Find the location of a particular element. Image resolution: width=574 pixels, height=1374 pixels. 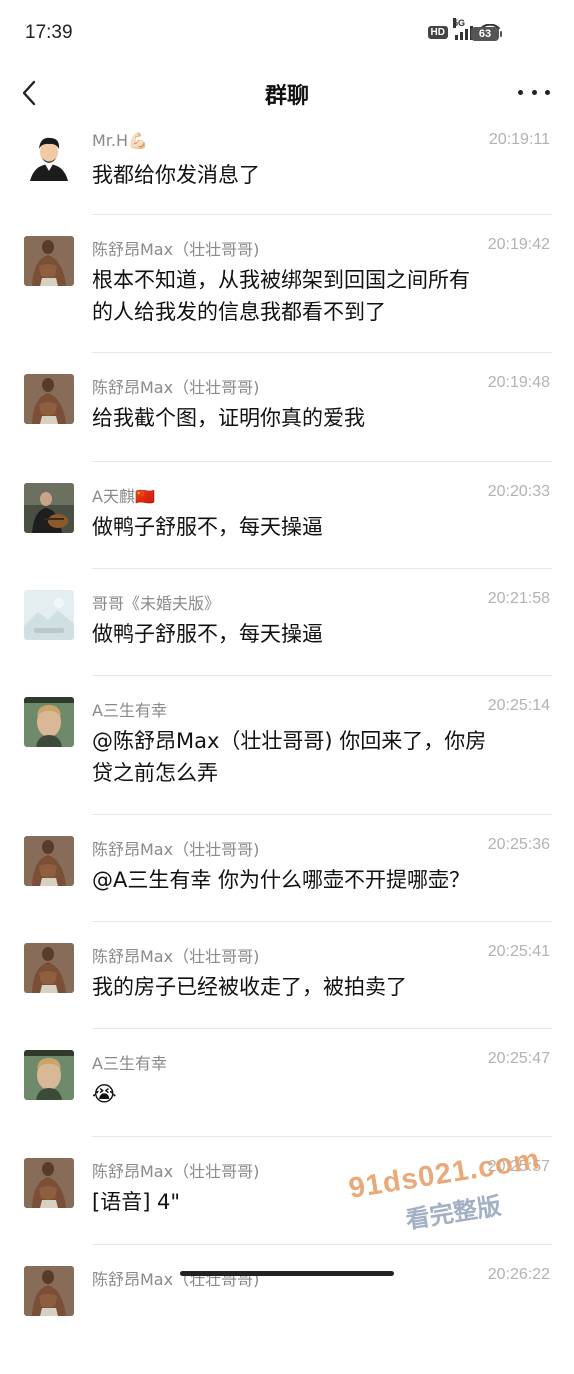

message-time: 20:19:48 is located at coordinates (518, 382).